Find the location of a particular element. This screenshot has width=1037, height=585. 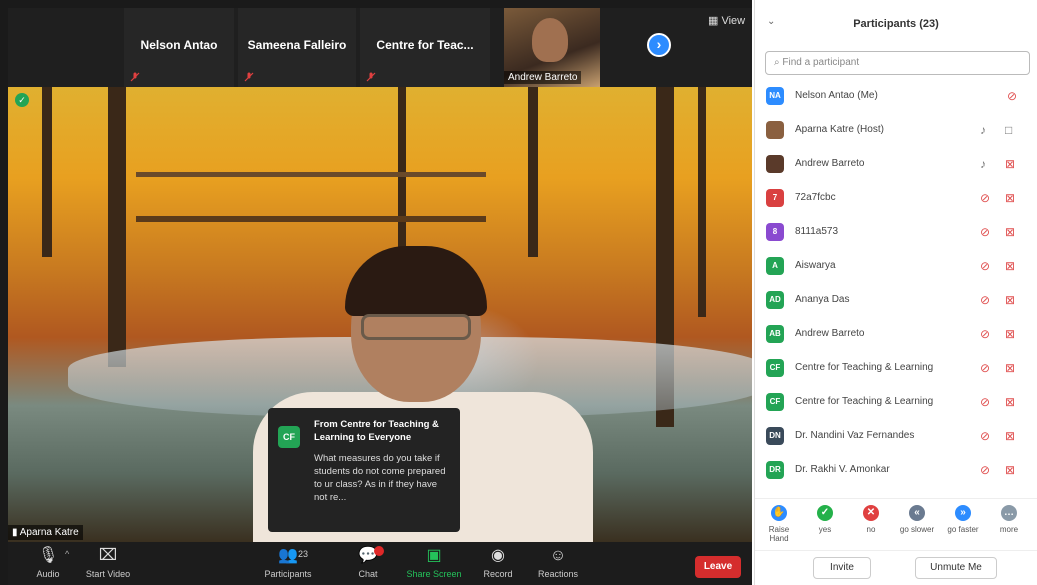

feedback-button: ✋ Raise Hand is located at coordinates (779, 524).